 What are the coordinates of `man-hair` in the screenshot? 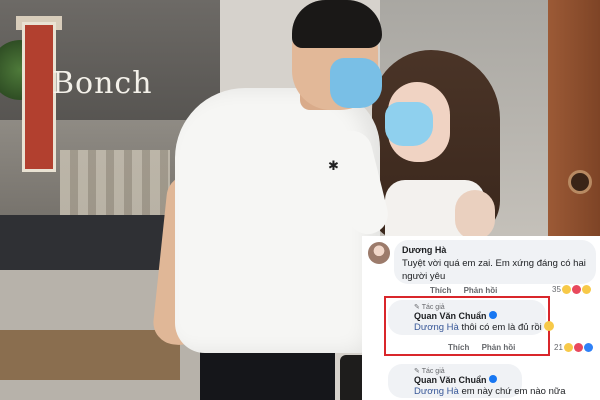 It's located at (337, 24).